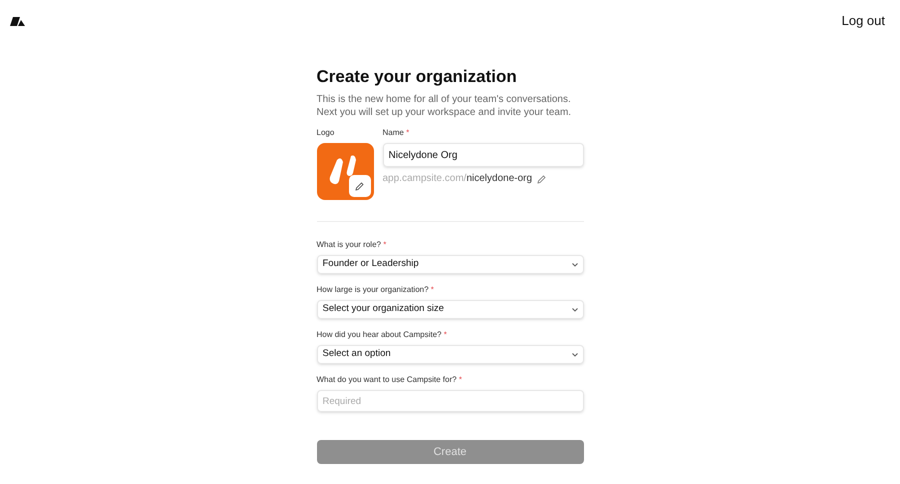 This screenshot has width=900, height=484. Describe the element at coordinates (389, 380) in the screenshot. I see `field-label: What do you want to use Campsite for? *` at that location.